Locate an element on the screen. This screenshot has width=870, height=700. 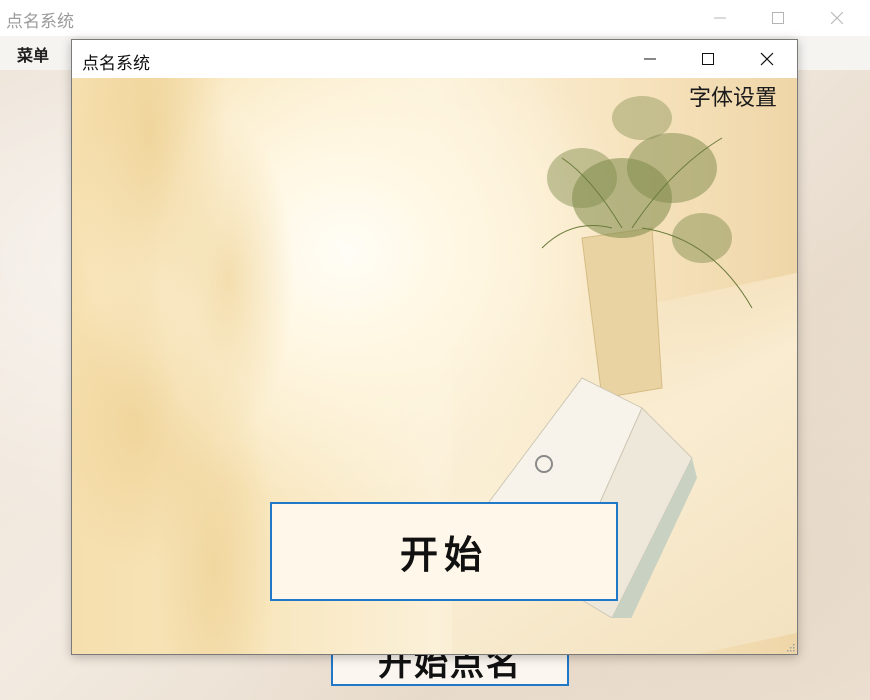
dialog-title: 点名系统 is located at coordinates (116, 64).